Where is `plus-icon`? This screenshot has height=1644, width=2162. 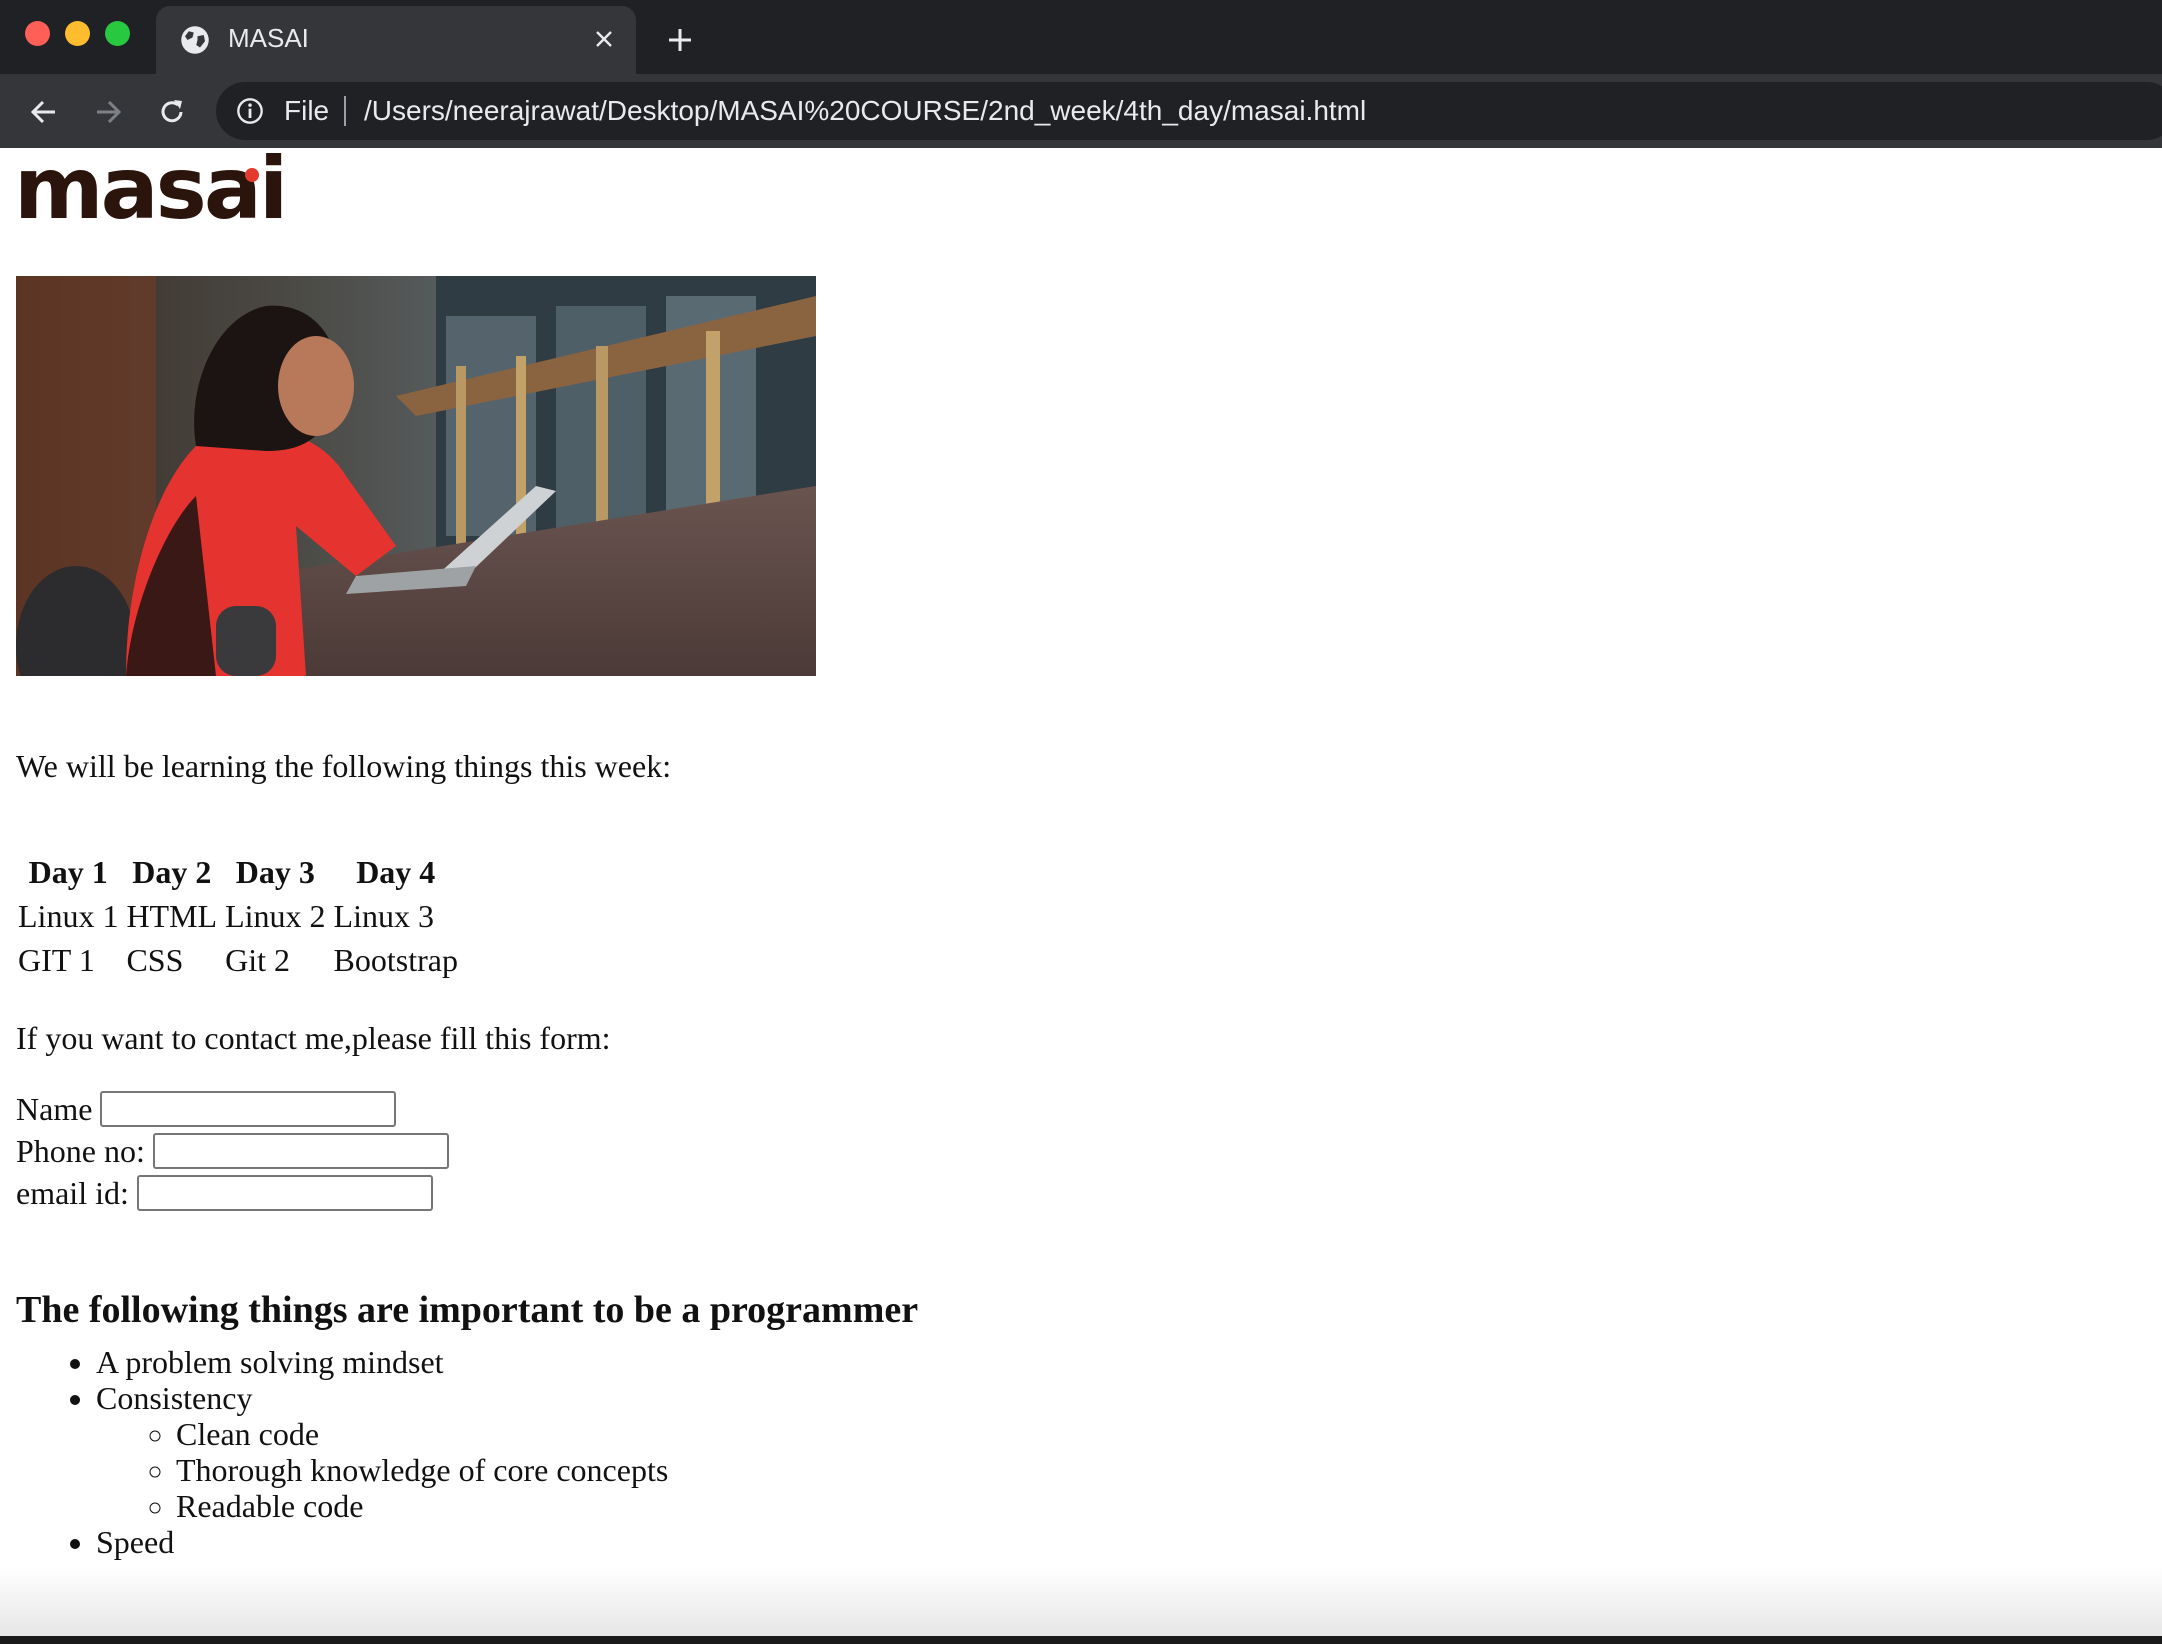
plus-icon is located at coordinates (680, 40).